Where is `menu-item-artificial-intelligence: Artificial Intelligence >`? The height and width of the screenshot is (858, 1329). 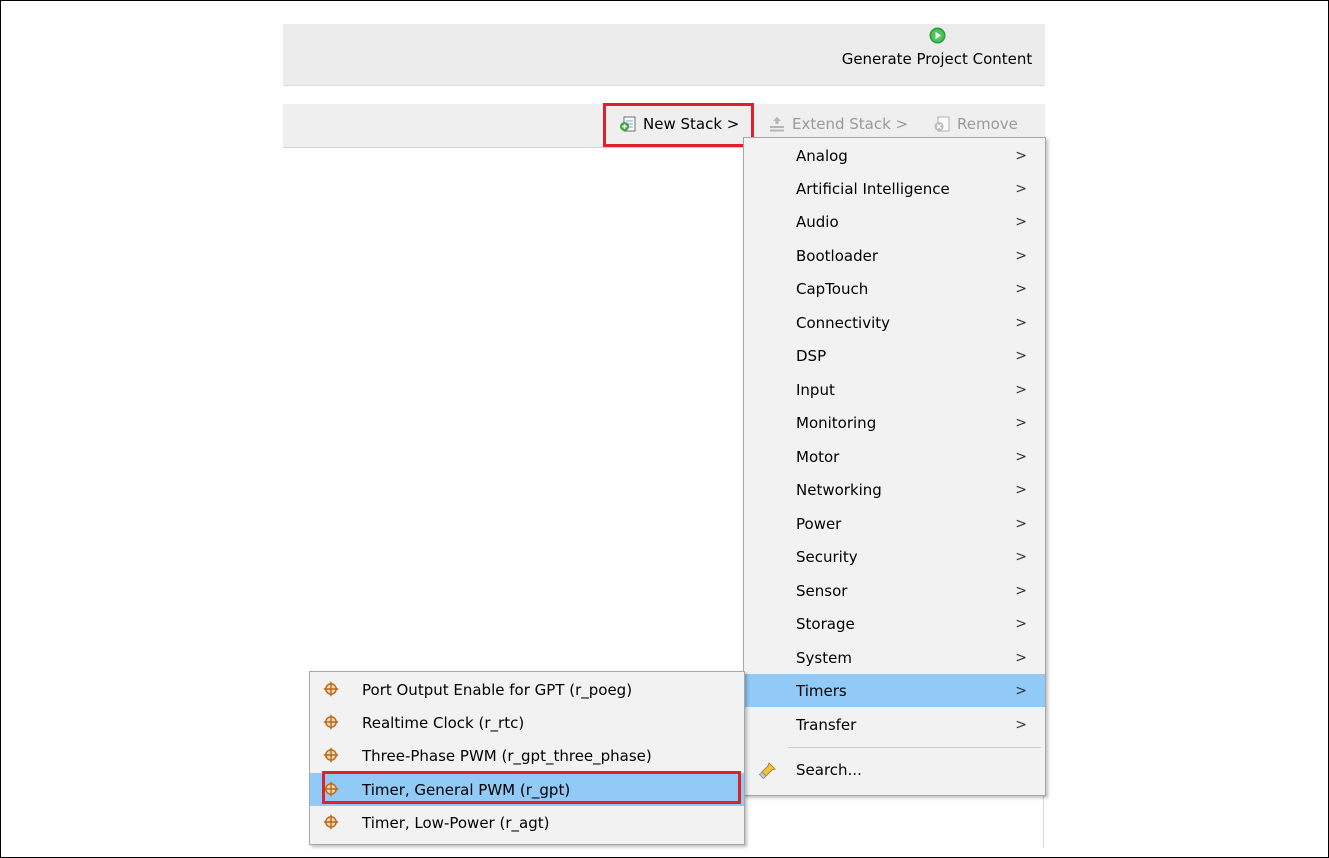 menu-item-artificial-intelligence: Artificial Intelligence > is located at coordinates (894, 188).